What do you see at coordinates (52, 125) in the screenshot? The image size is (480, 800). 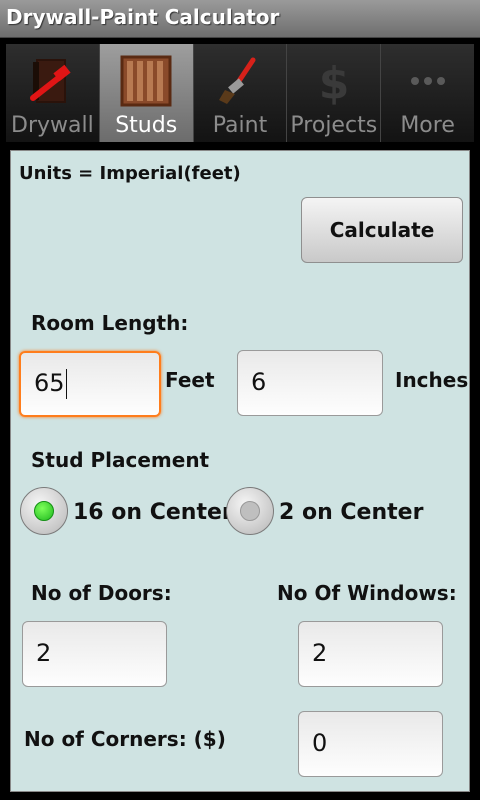 I see `tab-label: Drywall` at bounding box center [52, 125].